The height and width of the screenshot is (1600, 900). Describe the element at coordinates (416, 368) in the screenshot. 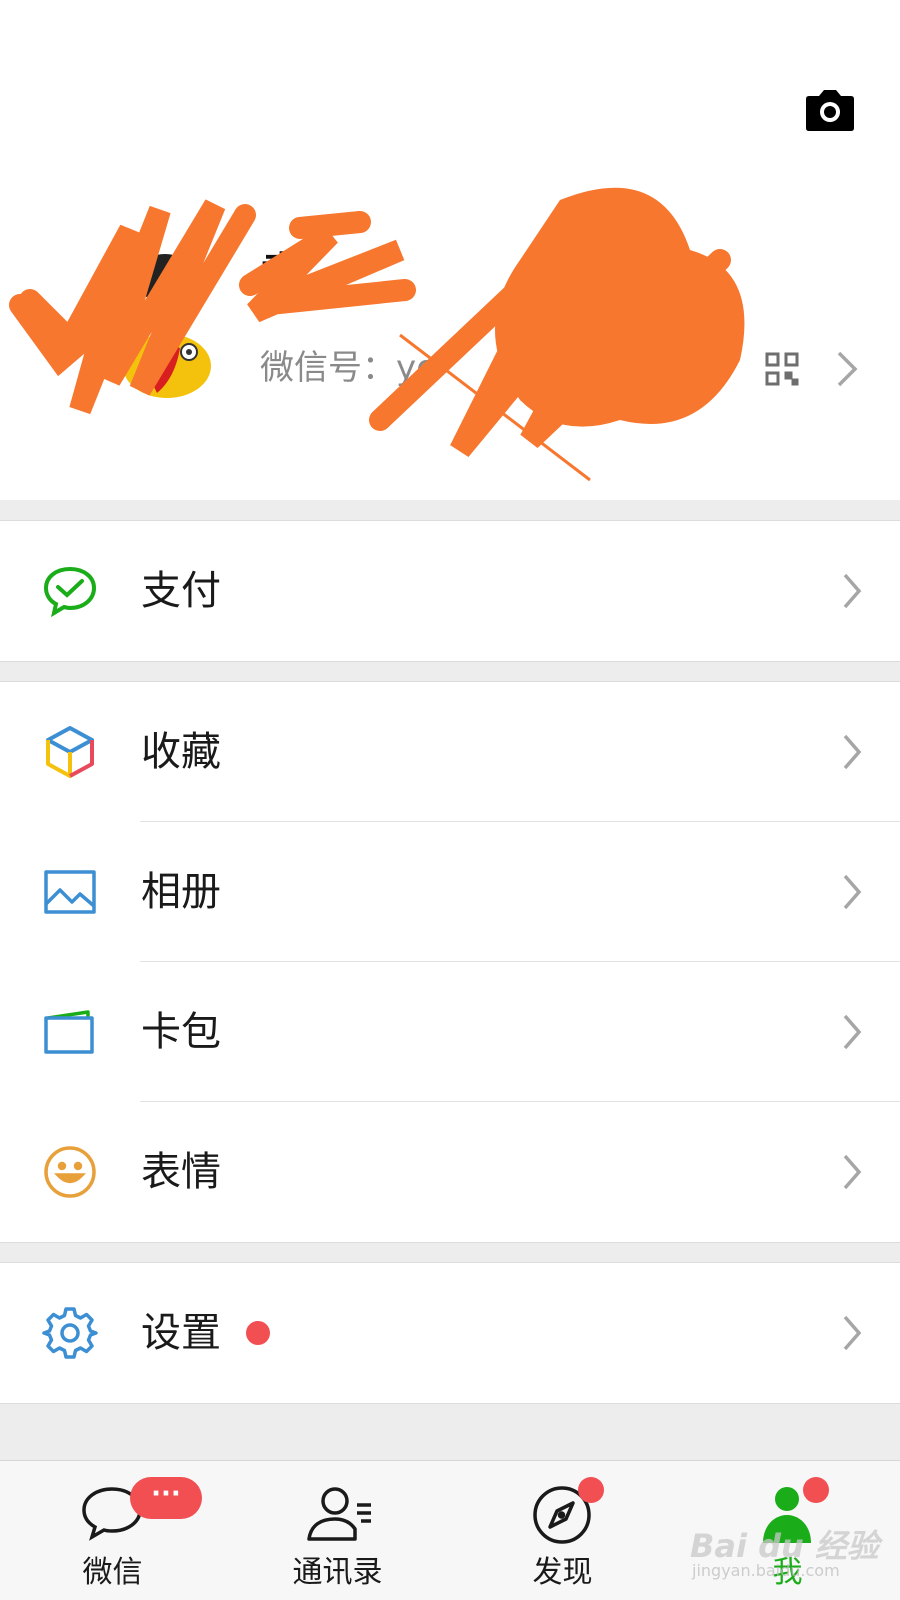

I see `wechat-id-value: yo` at that location.